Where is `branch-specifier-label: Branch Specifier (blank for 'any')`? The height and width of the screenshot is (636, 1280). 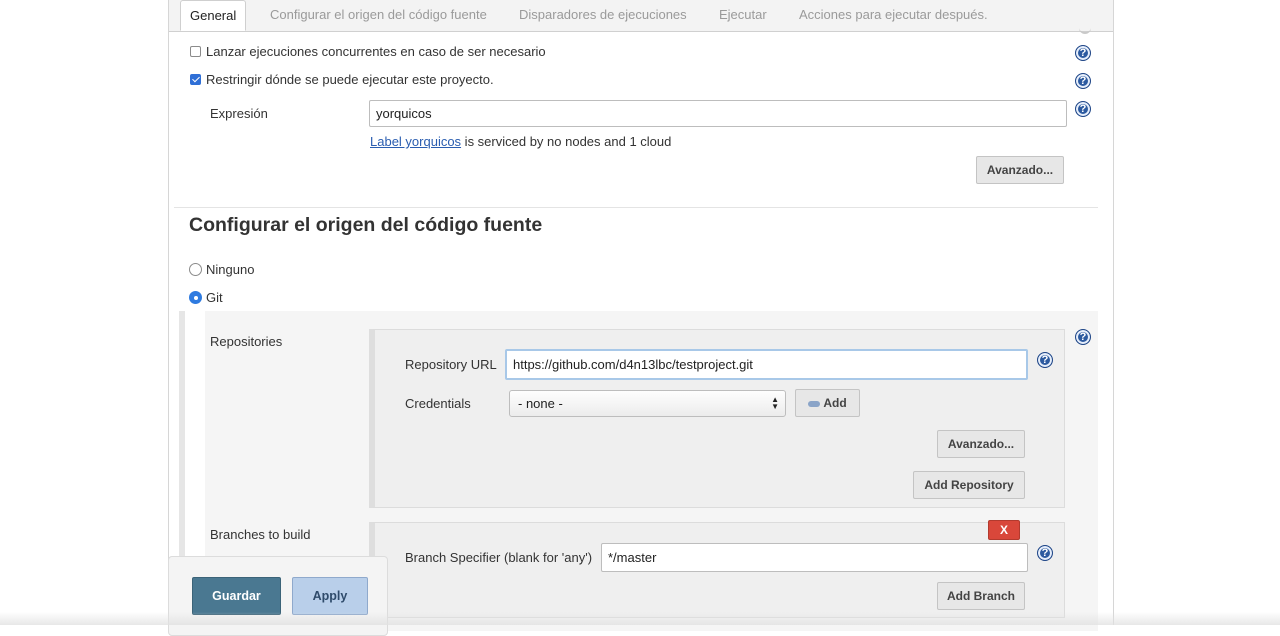 branch-specifier-label: Branch Specifier (blank for 'any') is located at coordinates (499, 557).